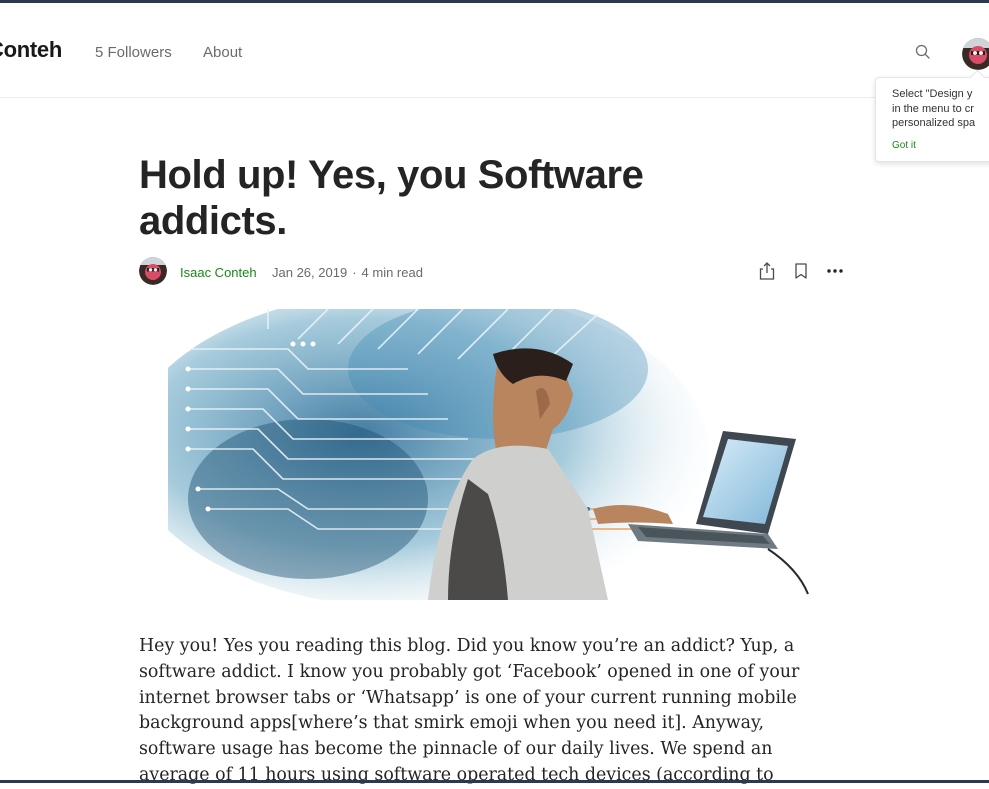 The height and width of the screenshot is (789, 989). Describe the element at coordinates (932, 94) in the screenshot. I see `tooltip-line: Select "Design y` at that location.